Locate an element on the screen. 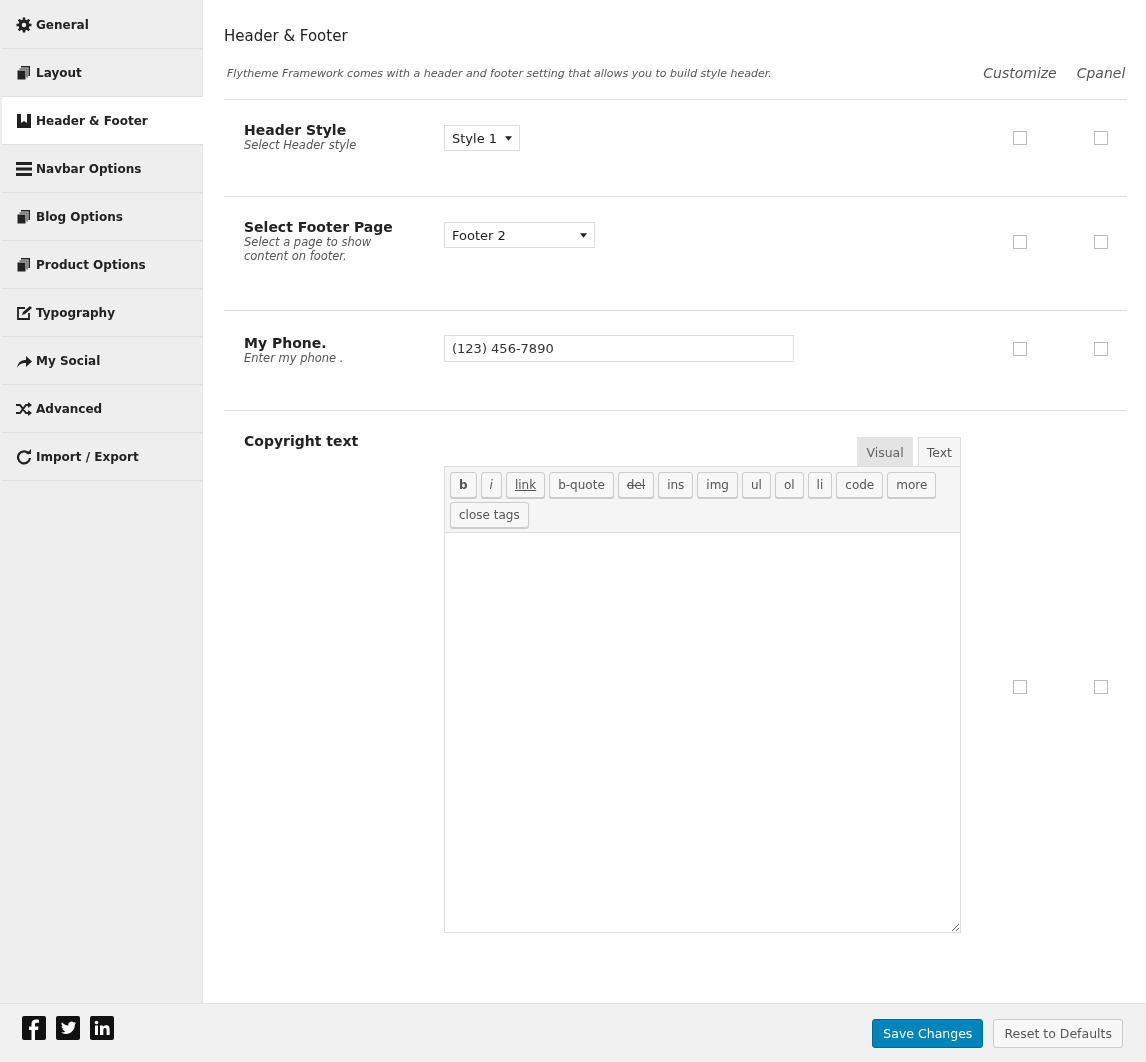 The height and width of the screenshot is (1062, 1146). quicktag-button: more is located at coordinates (912, 485).